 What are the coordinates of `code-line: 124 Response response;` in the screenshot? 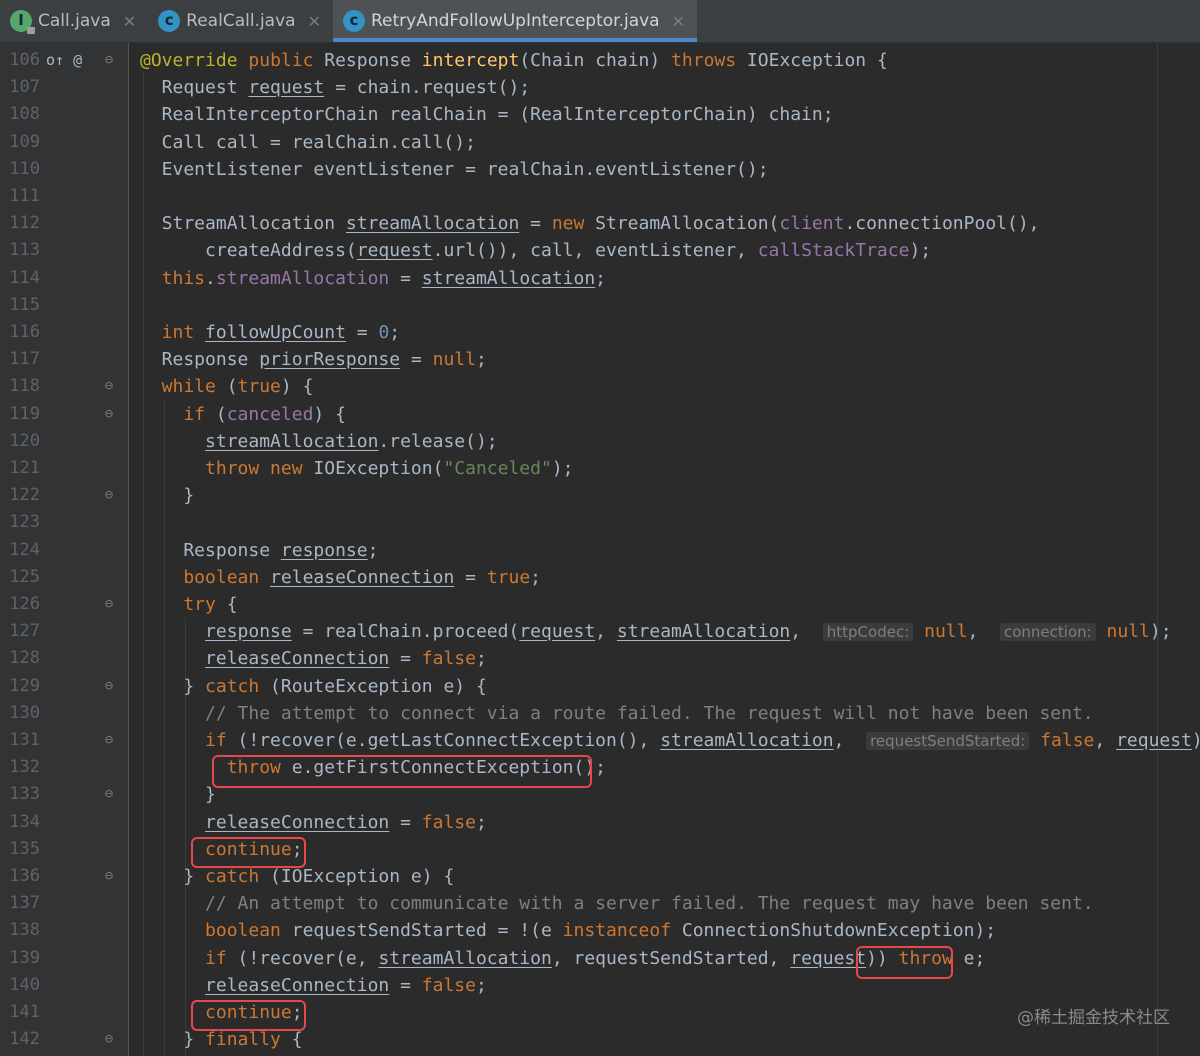 It's located at (600, 550).